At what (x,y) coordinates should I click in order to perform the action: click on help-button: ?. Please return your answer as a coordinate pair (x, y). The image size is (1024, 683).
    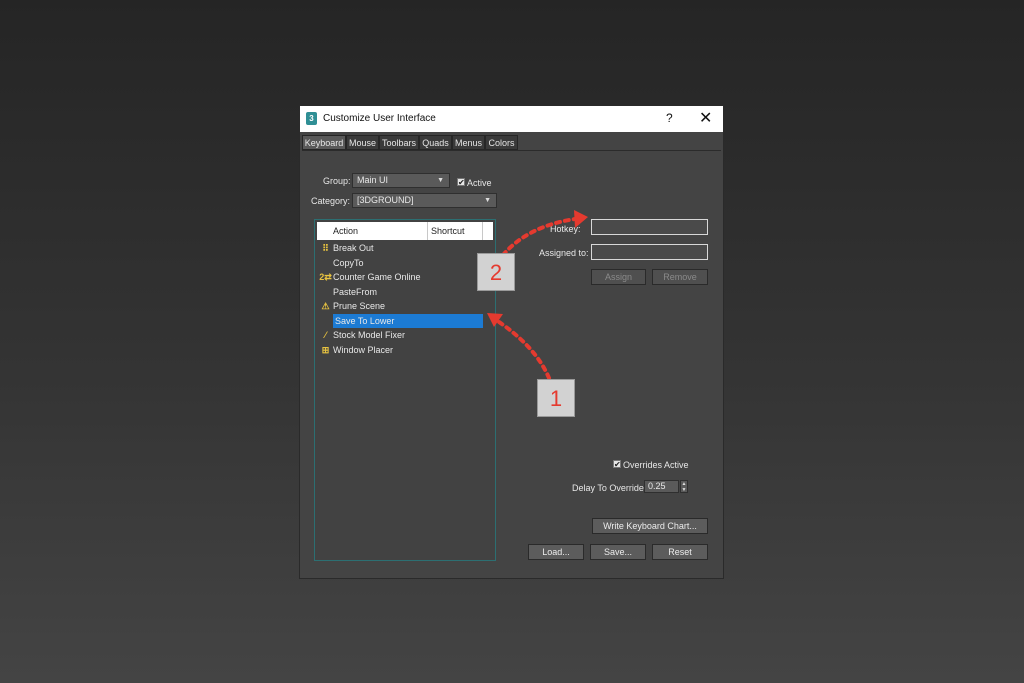
    Looking at the image, I should click on (669, 118).